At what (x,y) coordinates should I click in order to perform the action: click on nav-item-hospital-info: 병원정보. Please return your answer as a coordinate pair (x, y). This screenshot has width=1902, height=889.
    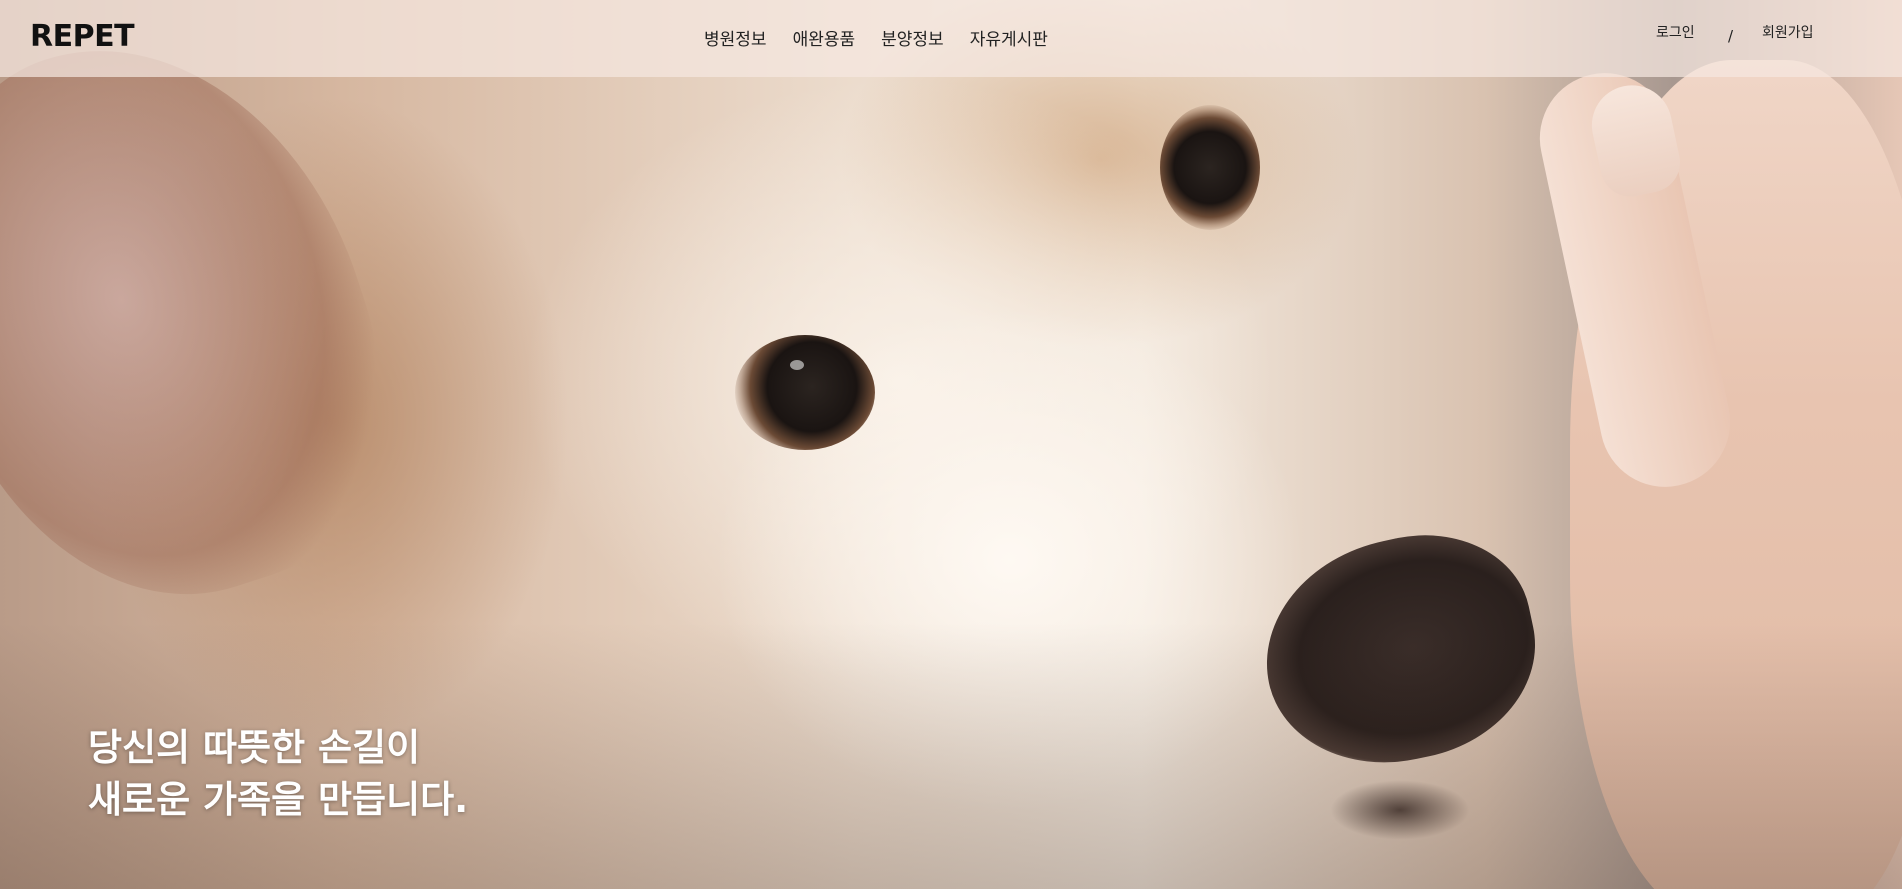
    Looking at the image, I should click on (735, 37).